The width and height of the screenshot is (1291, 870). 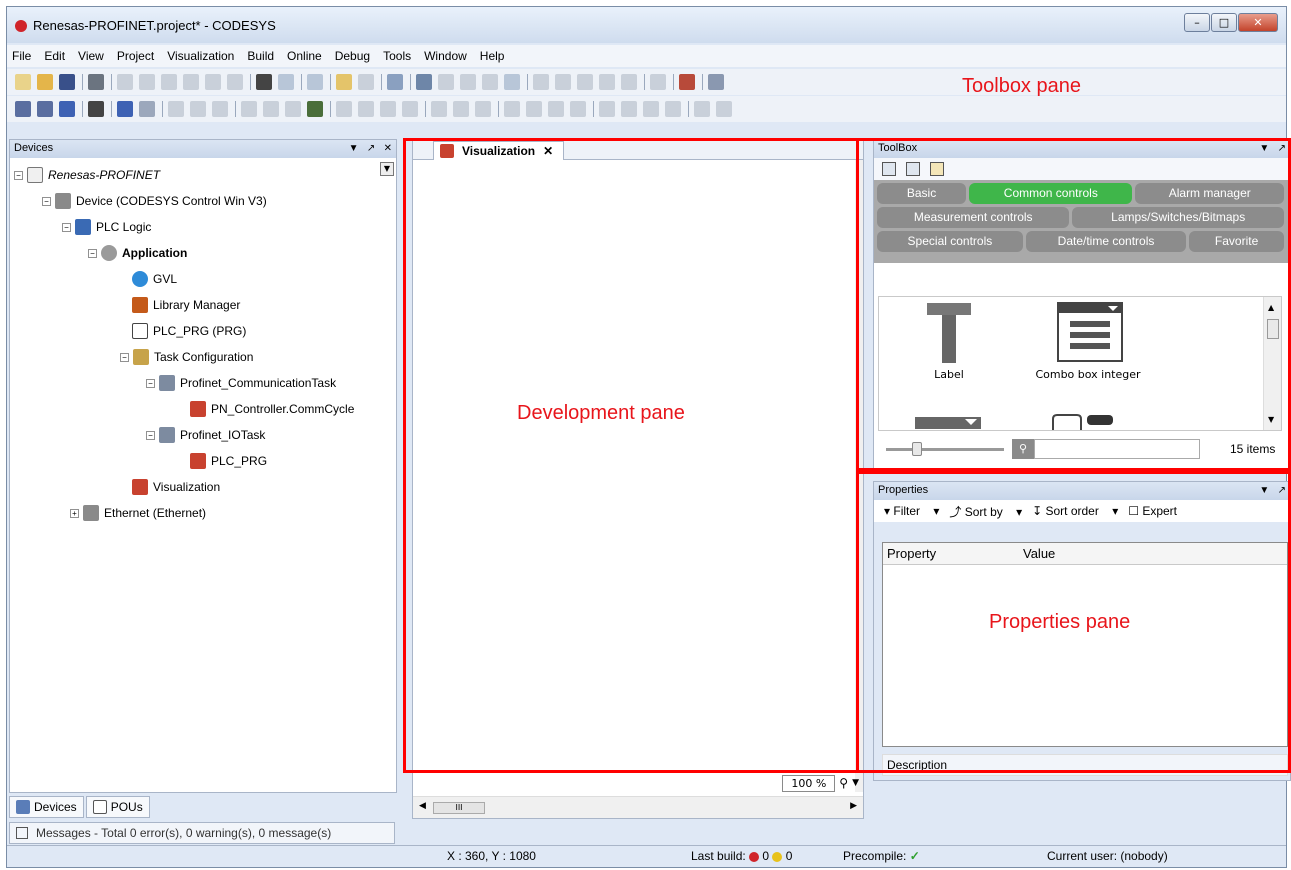 What do you see at coordinates (937, 169) in the screenshot?
I see `pointer-icon` at bounding box center [937, 169].